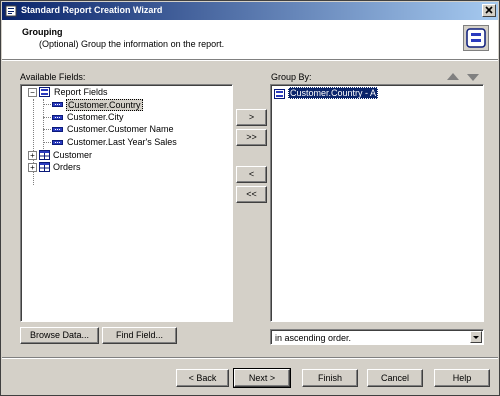  Describe the element at coordinates (250, 358) in the screenshot. I see `footer-separator` at that location.